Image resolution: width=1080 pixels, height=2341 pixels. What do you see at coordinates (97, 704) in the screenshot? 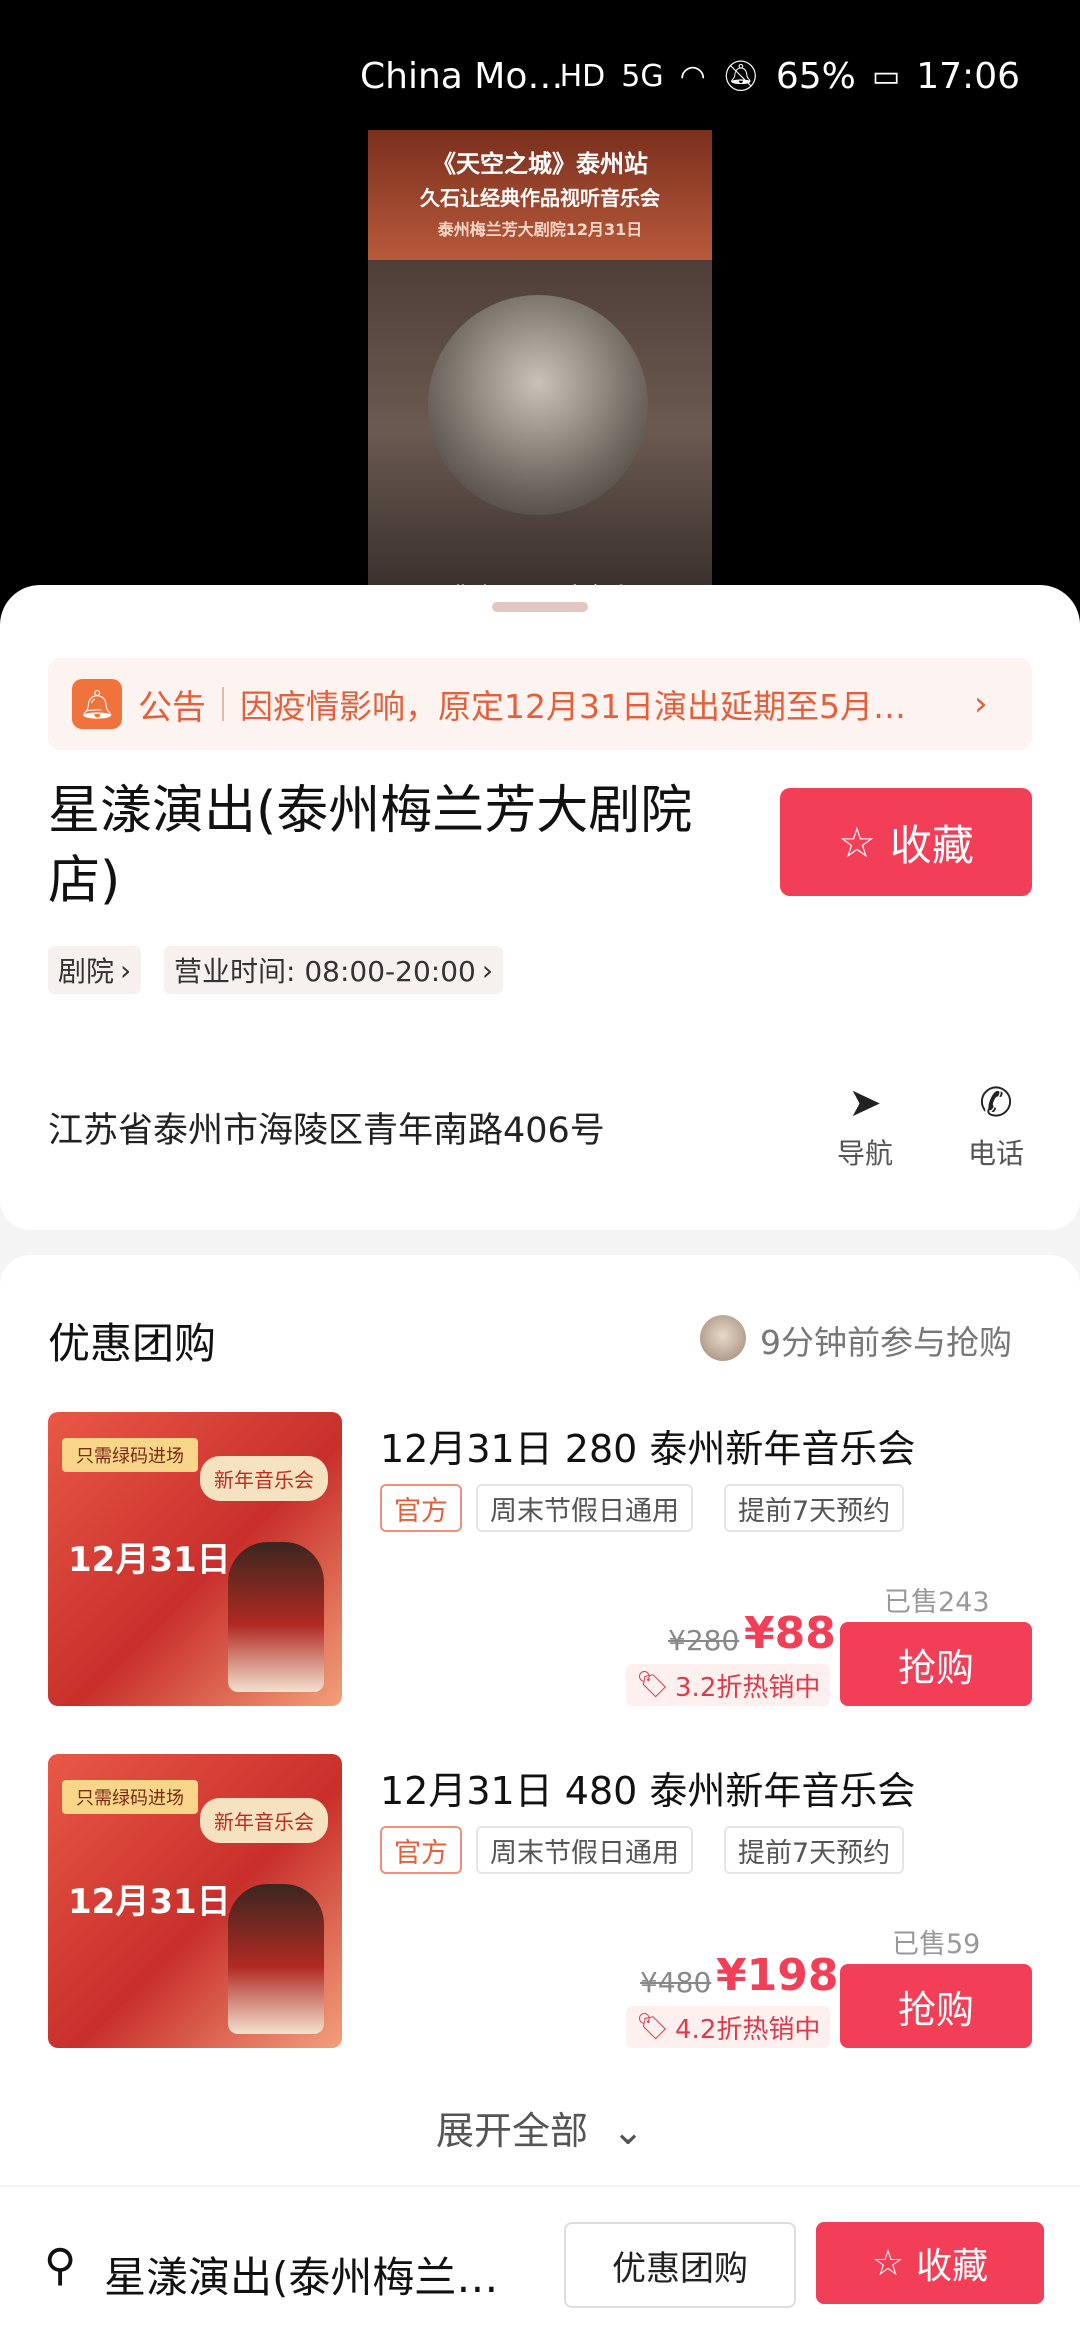
I see `bell-icon: 🔔︎` at bounding box center [97, 704].